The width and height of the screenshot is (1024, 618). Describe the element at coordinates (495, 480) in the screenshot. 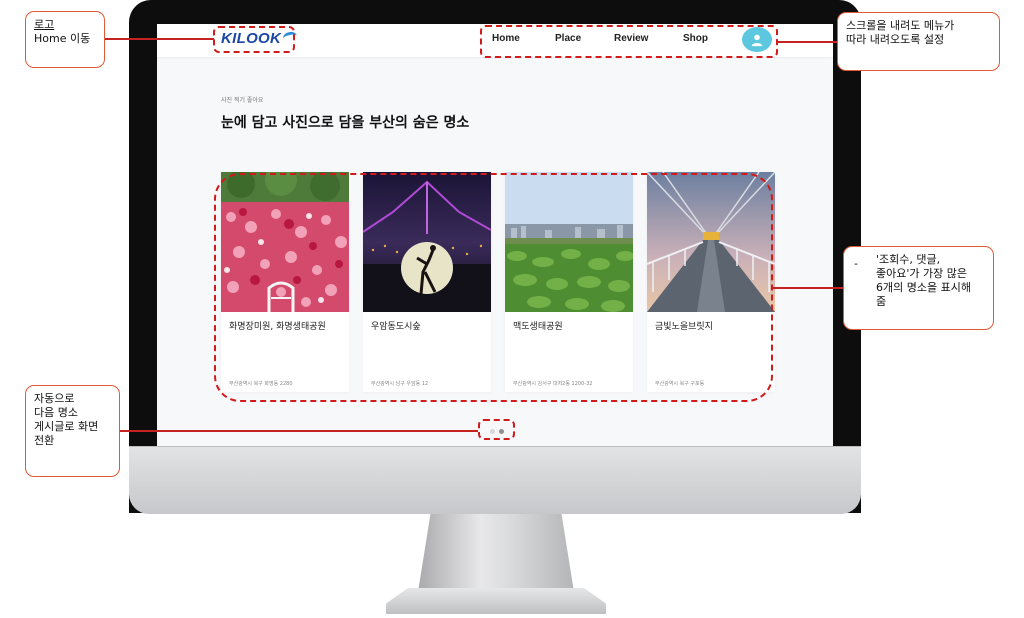

I see `monitor-chin` at that location.